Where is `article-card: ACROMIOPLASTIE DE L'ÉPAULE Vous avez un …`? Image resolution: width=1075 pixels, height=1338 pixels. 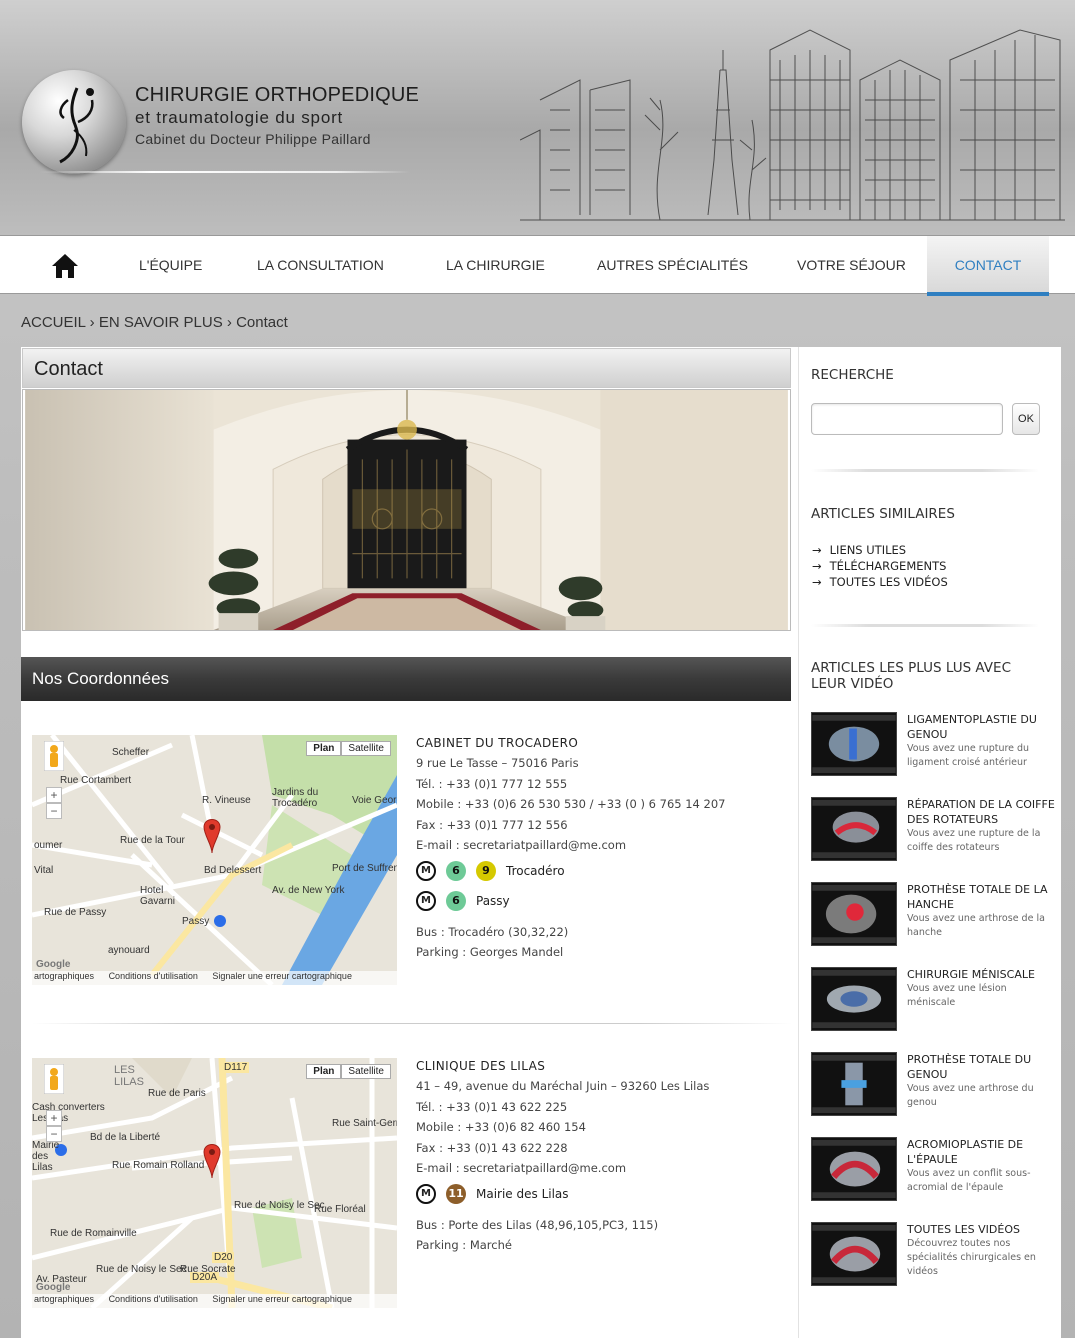
article-card: ACROMIOPLASTIE DE L'ÉPAULE Vous avez un … is located at coordinates (931, 1170).